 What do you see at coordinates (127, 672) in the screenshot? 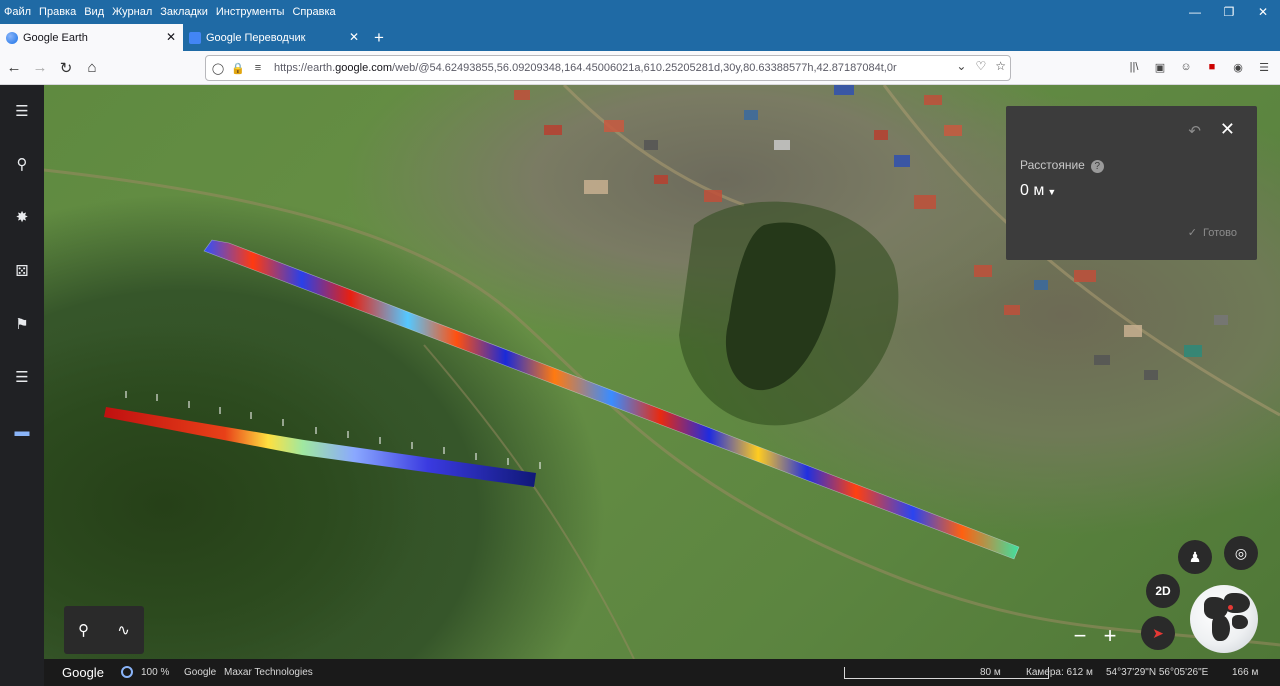
I see `loading-indicator-icon` at bounding box center [127, 672].